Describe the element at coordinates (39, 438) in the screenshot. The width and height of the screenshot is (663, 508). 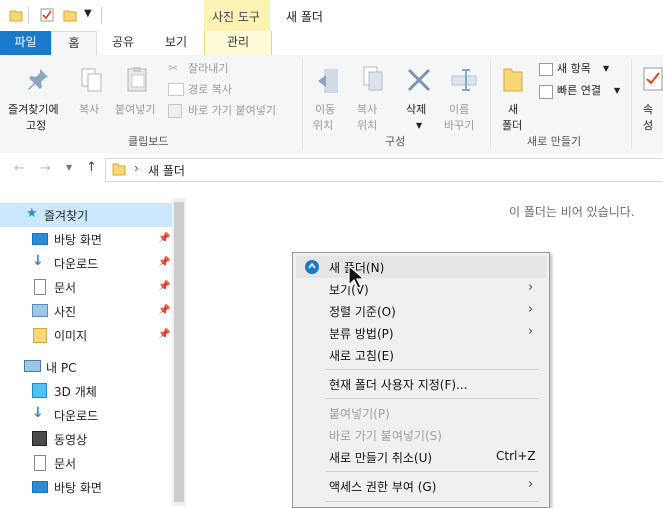
I see `film-icon` at that location.